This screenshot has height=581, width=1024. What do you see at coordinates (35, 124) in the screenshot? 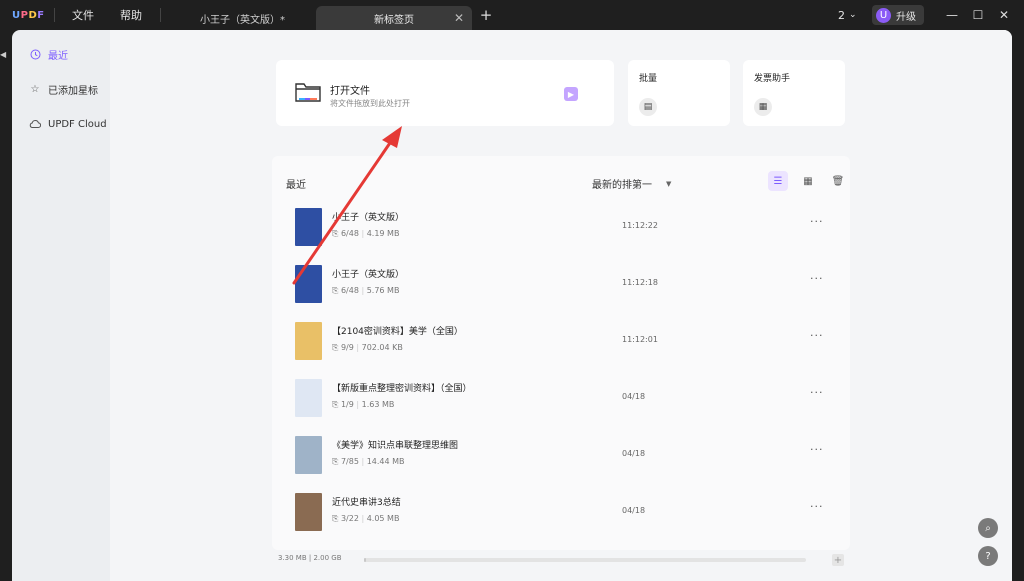
I see `cloud-icon` at bounding box center [35, 124].